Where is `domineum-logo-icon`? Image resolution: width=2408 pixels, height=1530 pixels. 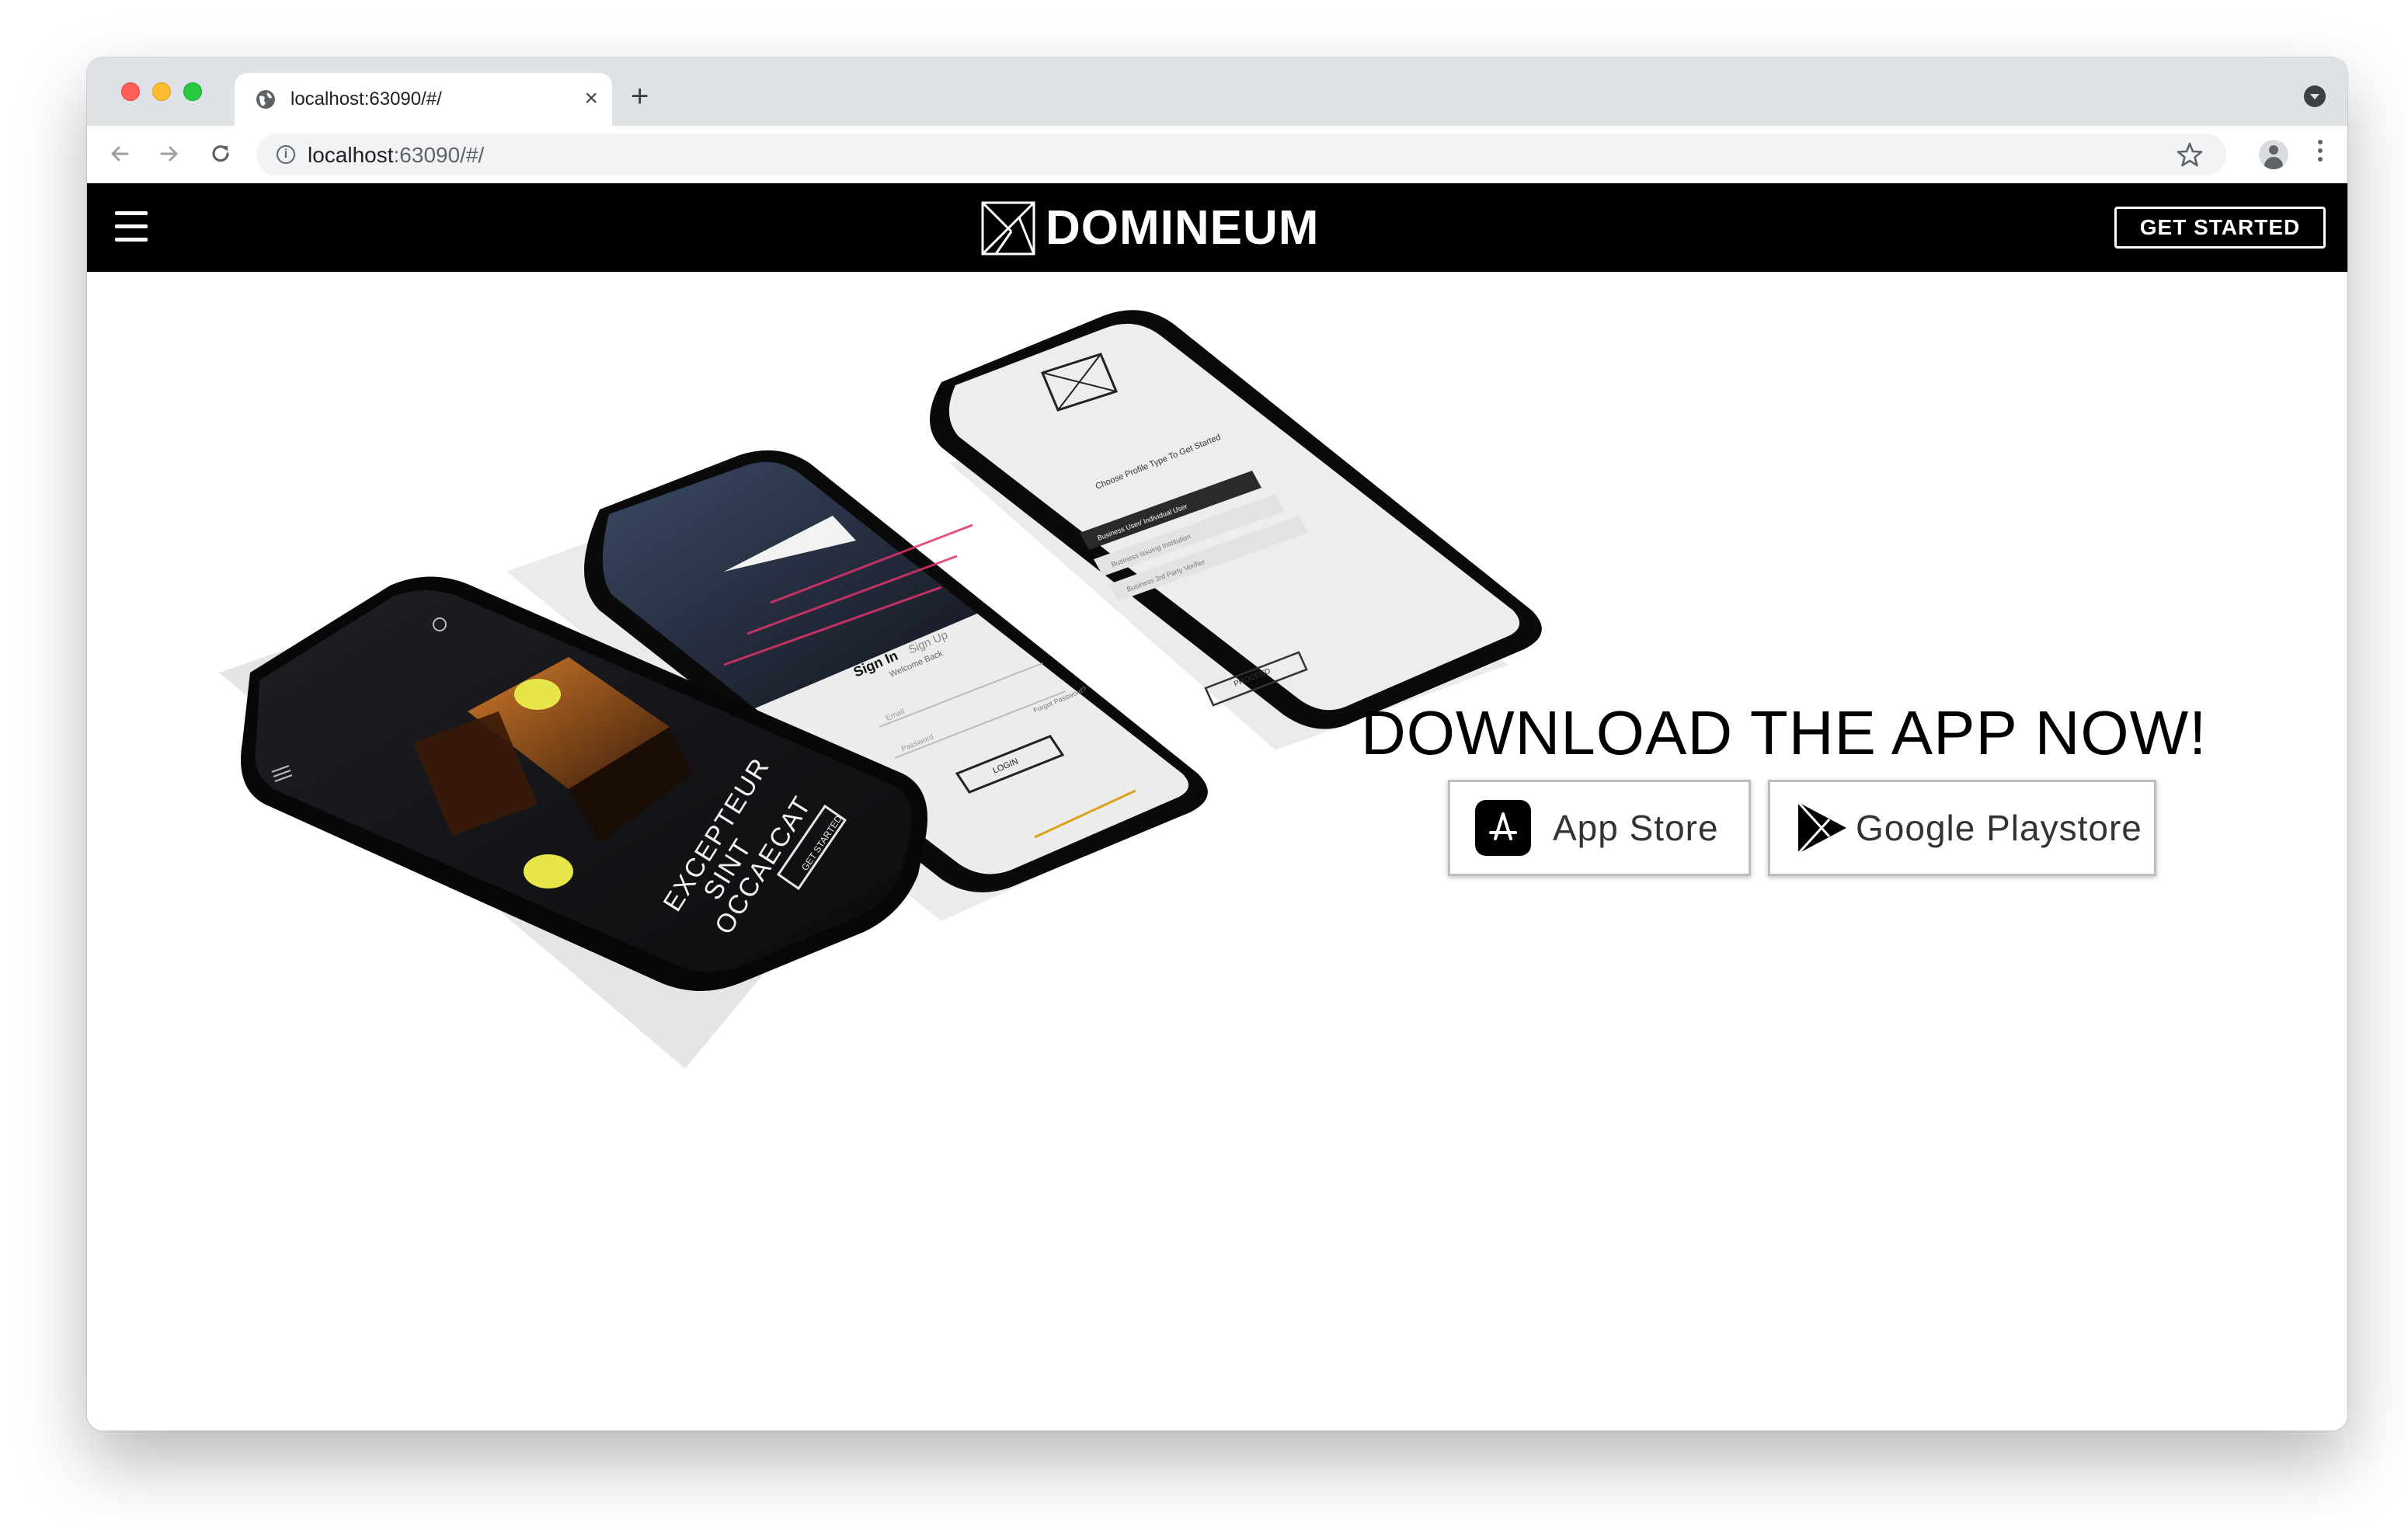 domineum-logo-icon is located at coordinates (1008, 228).